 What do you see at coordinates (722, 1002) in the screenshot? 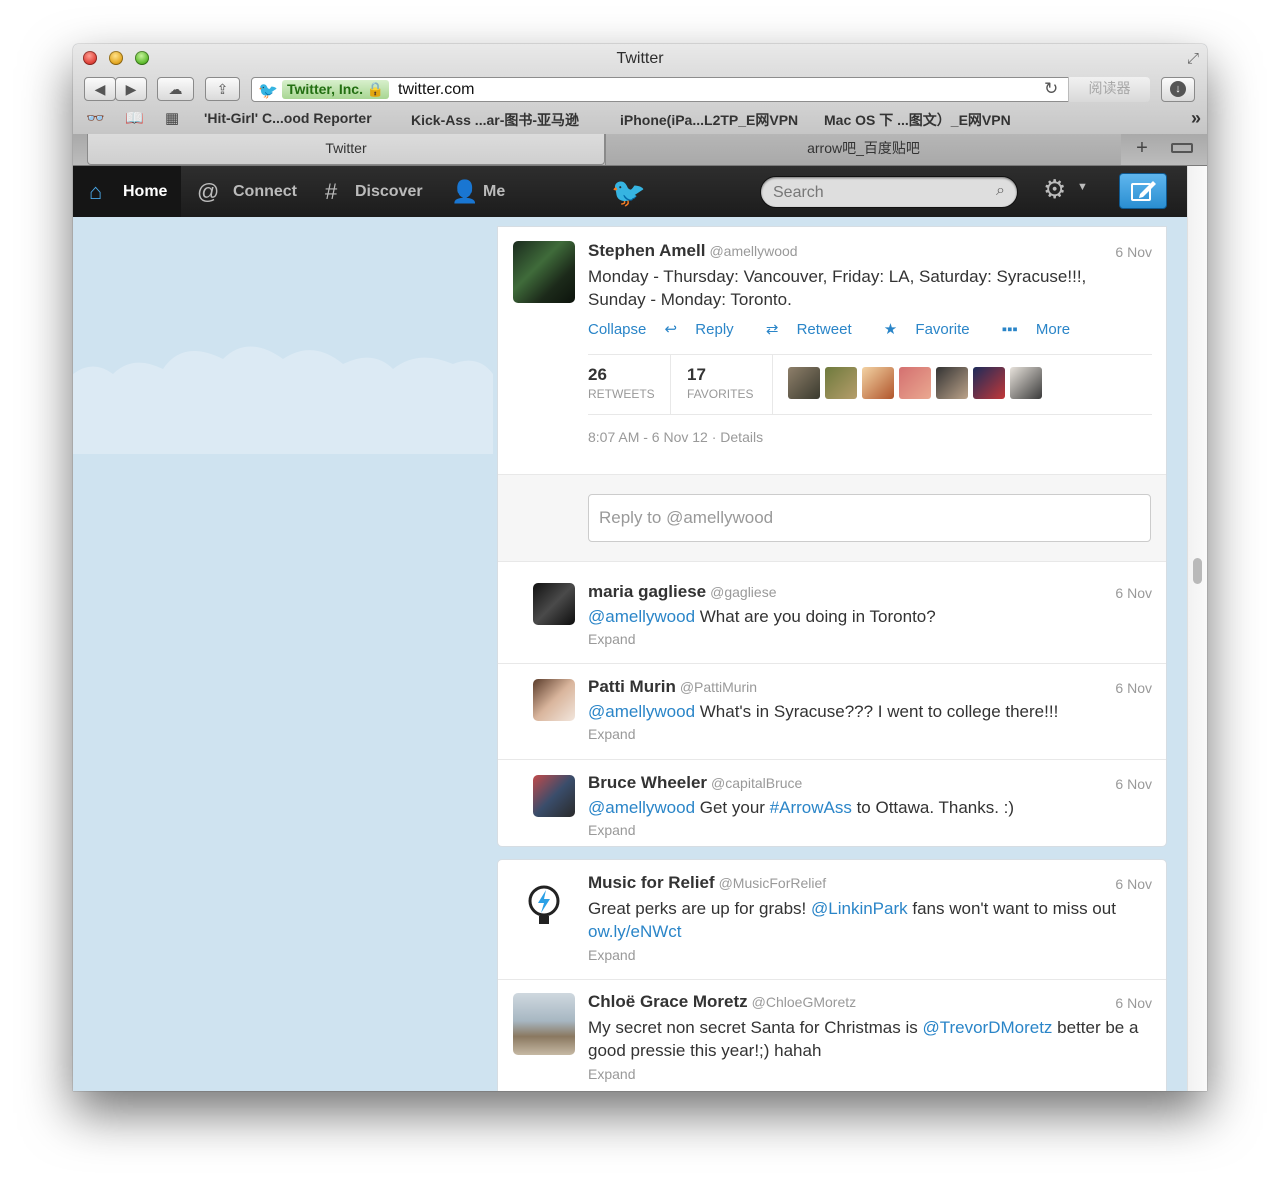
I see `tweet-author: Chloë Grace Moretz @ChloeGMoretz` at bounding box center [722, 1002].